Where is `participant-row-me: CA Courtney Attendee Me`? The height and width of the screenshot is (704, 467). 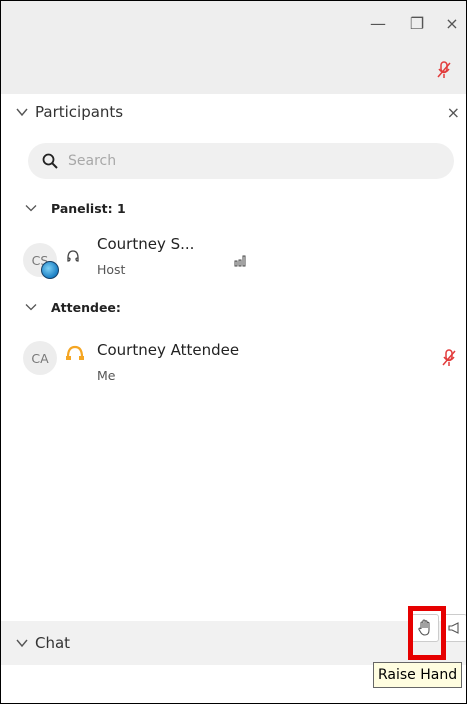 participant-row-me: CA Courtney Attendee Me is located at coordinates (233, 358).